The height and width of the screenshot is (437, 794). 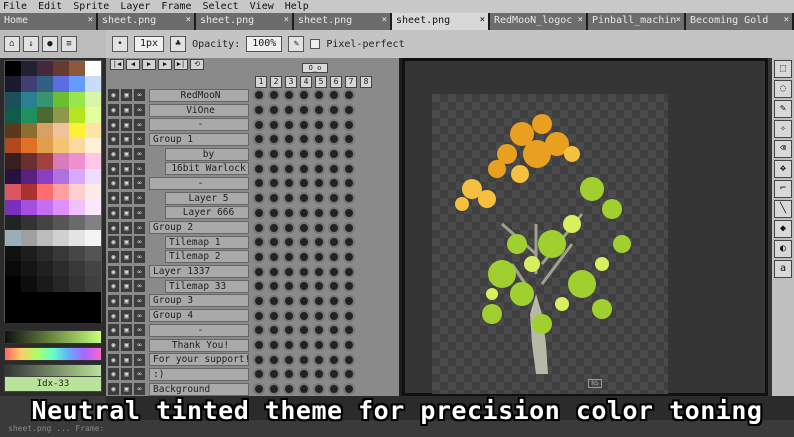 I want to click on eraser-icon: ⌫, so click(x=783, y=149).